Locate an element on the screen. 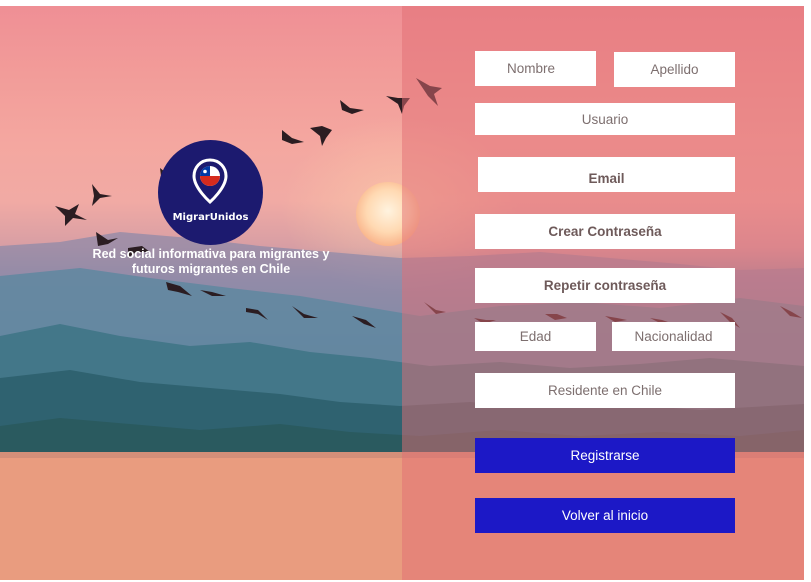 Image resolution: width=811 pixels, height=582 pixels. brand-name: MigrarUnidos is located at coordinates (210, 217).